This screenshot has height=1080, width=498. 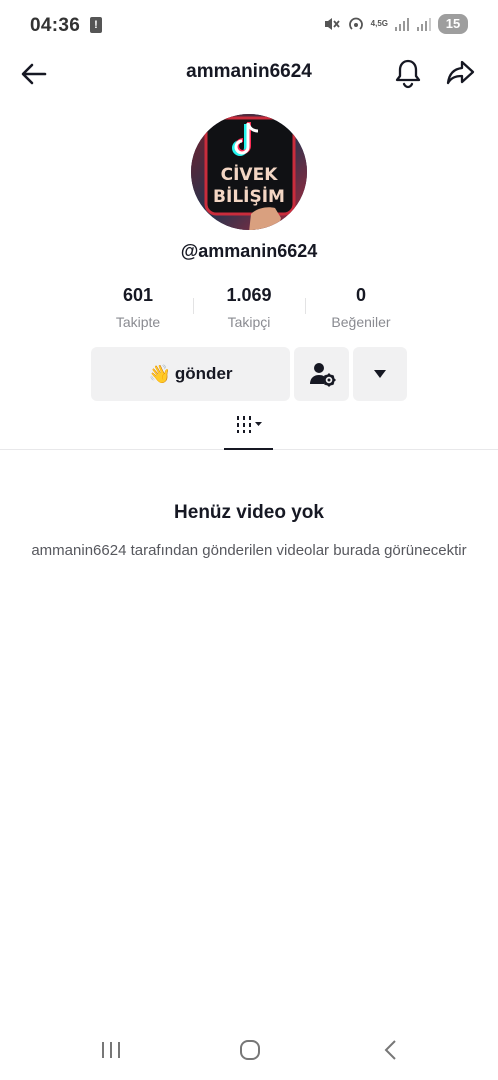 I want to click on profile-header: ammanin6624, so click(x=249, y=74).